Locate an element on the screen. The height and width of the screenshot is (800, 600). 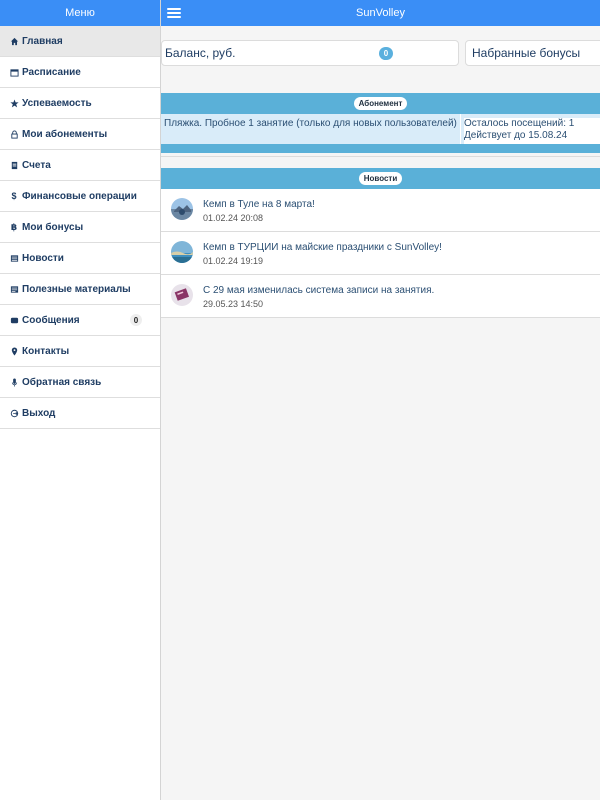
app-title: SunVolley is located at coordinates (380, 13).